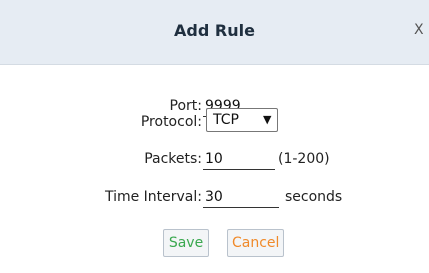 The width and height of the screenshot is (429, 273). Describe the element at coordinates (304, 159) in the screenshot. I see `packets-range-hint: (1-200)` at that location.